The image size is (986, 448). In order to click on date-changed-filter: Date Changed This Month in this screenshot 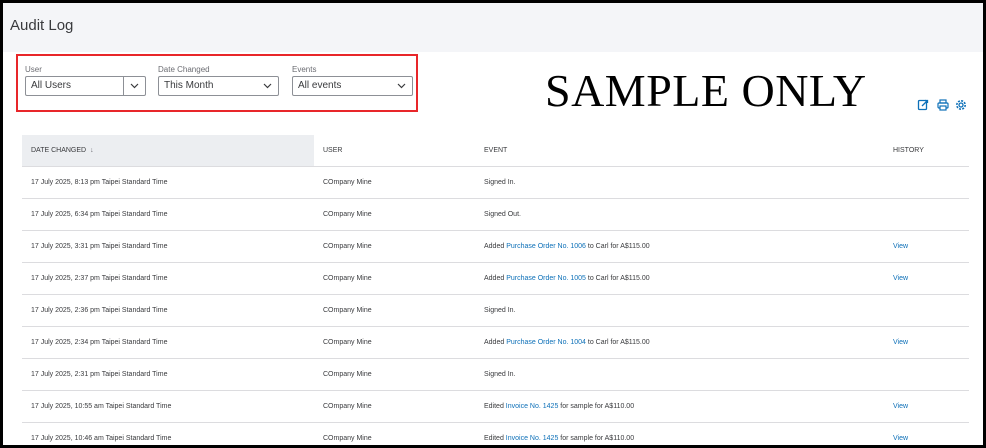, I will do `click(218, 80)`.